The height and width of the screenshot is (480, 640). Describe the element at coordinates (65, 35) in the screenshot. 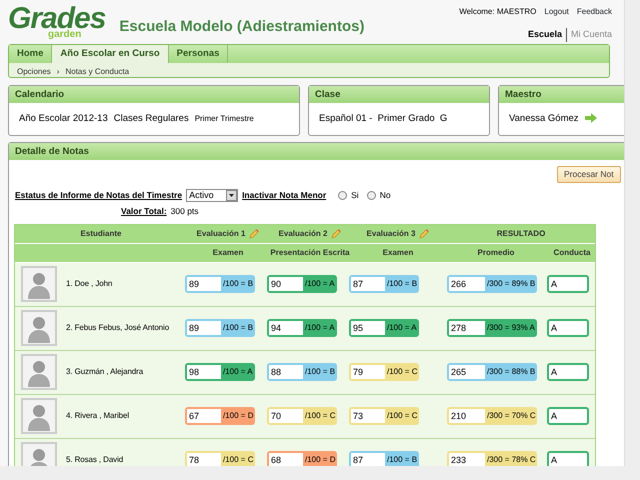

I see `logo-subtitle: garden` at that location.